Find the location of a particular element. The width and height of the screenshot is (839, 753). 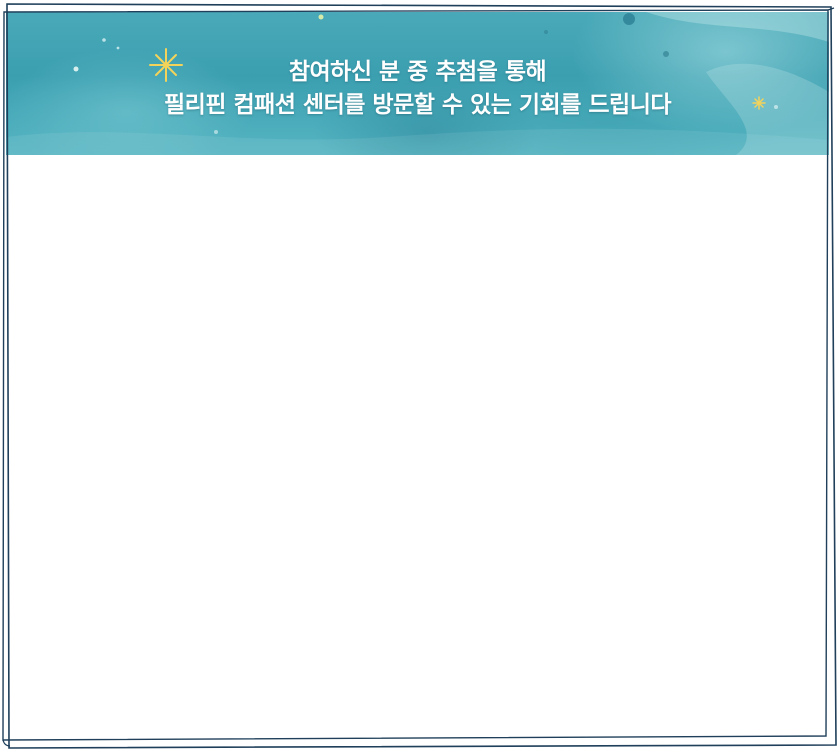

headline-line-2: 필리핀 컴패션 센터를 방문할 수 있는 기회를 드립니다 is located at coordinates (417, 105).